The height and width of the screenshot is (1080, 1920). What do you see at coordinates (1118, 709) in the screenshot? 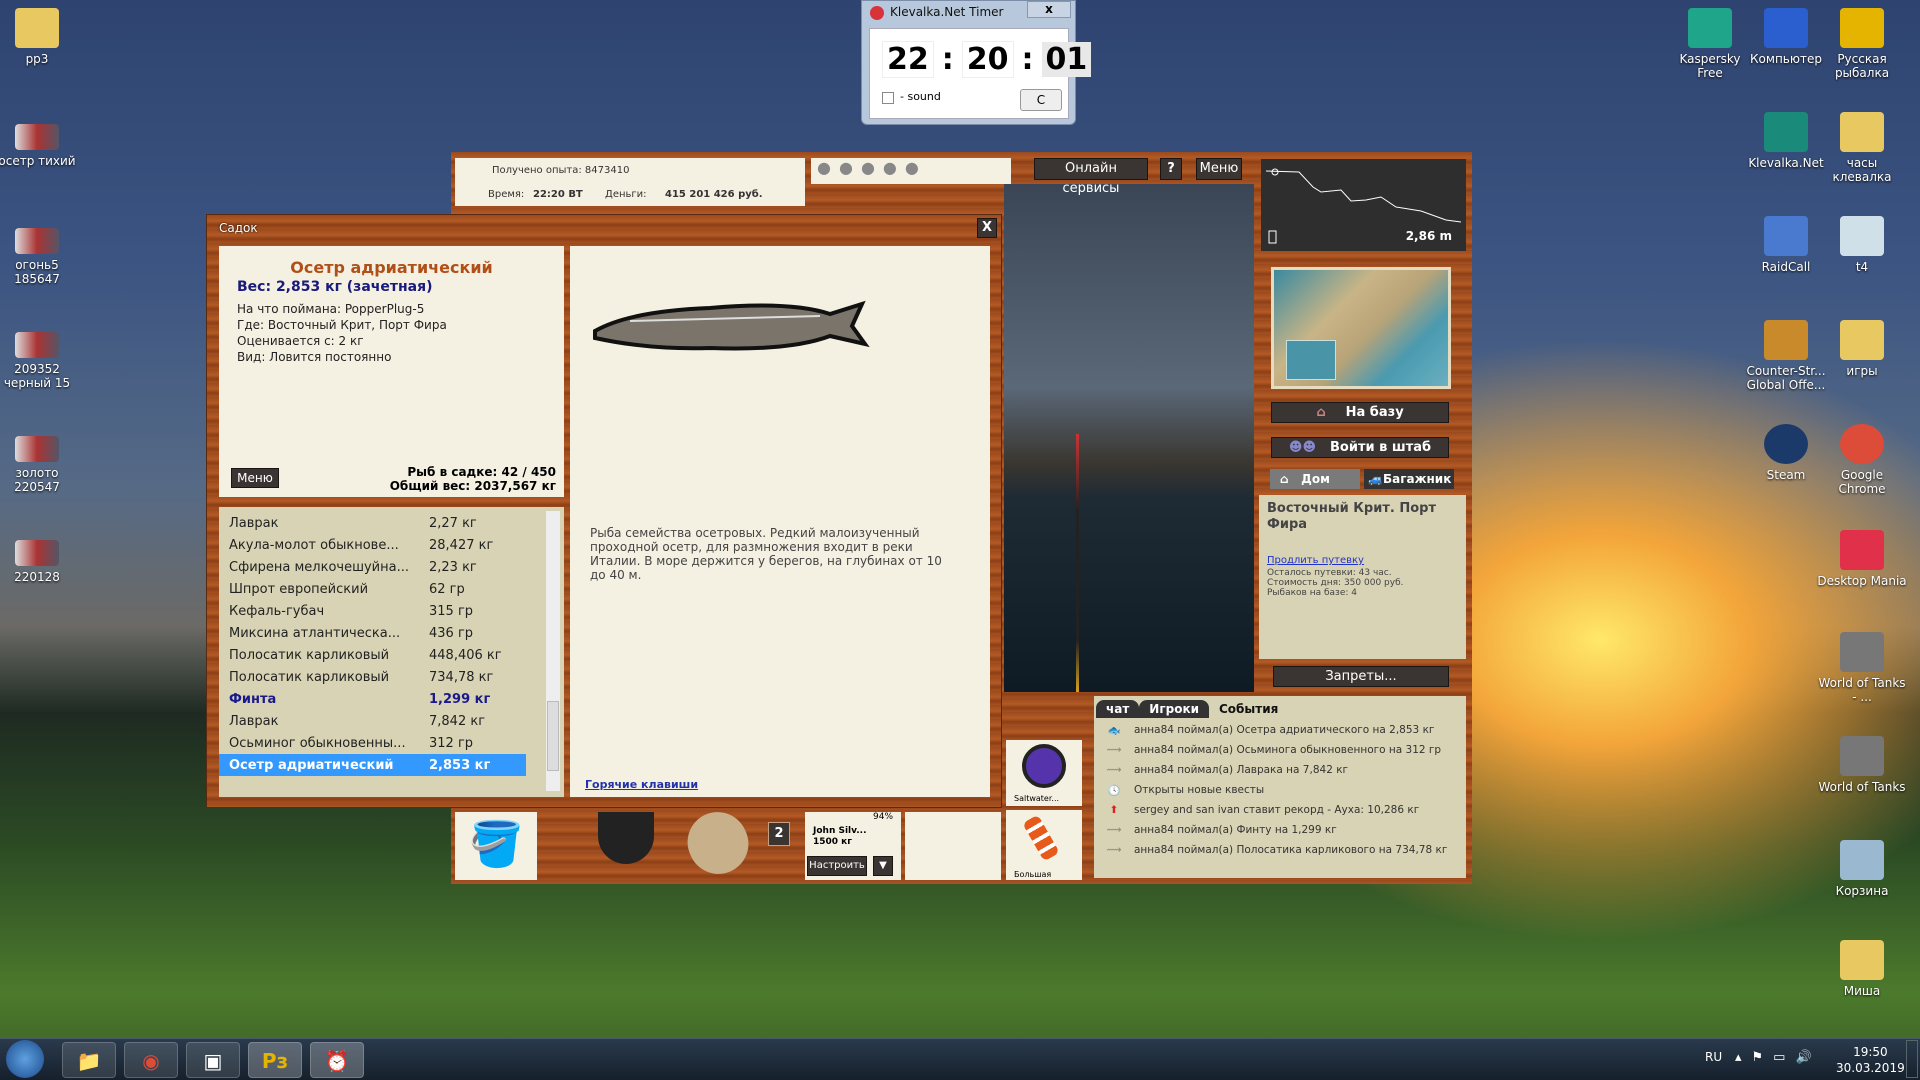
I see `events-tab: чат` at bounding box center [1118, 709].